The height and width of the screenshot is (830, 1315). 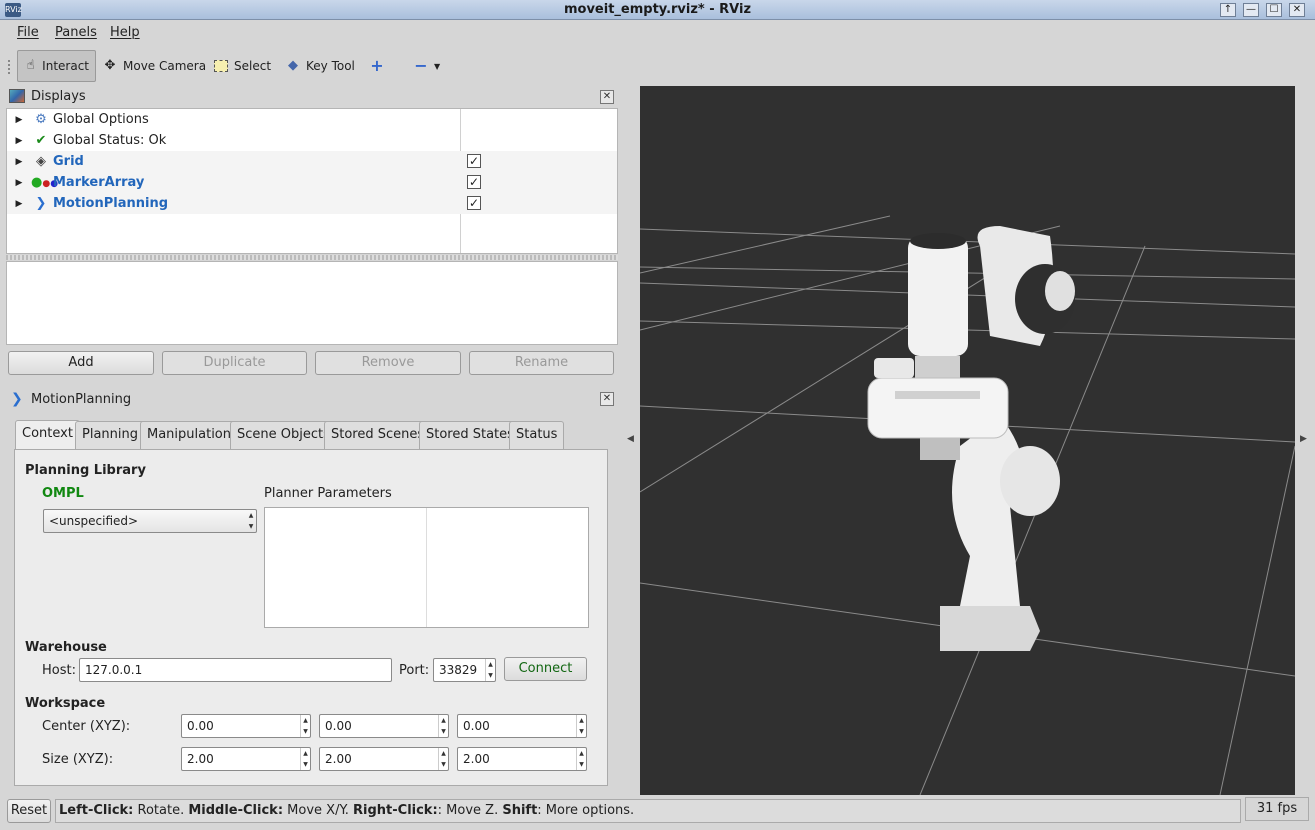 I want to click on collapse-left-icon: ◀, so click(x=630, y=439).